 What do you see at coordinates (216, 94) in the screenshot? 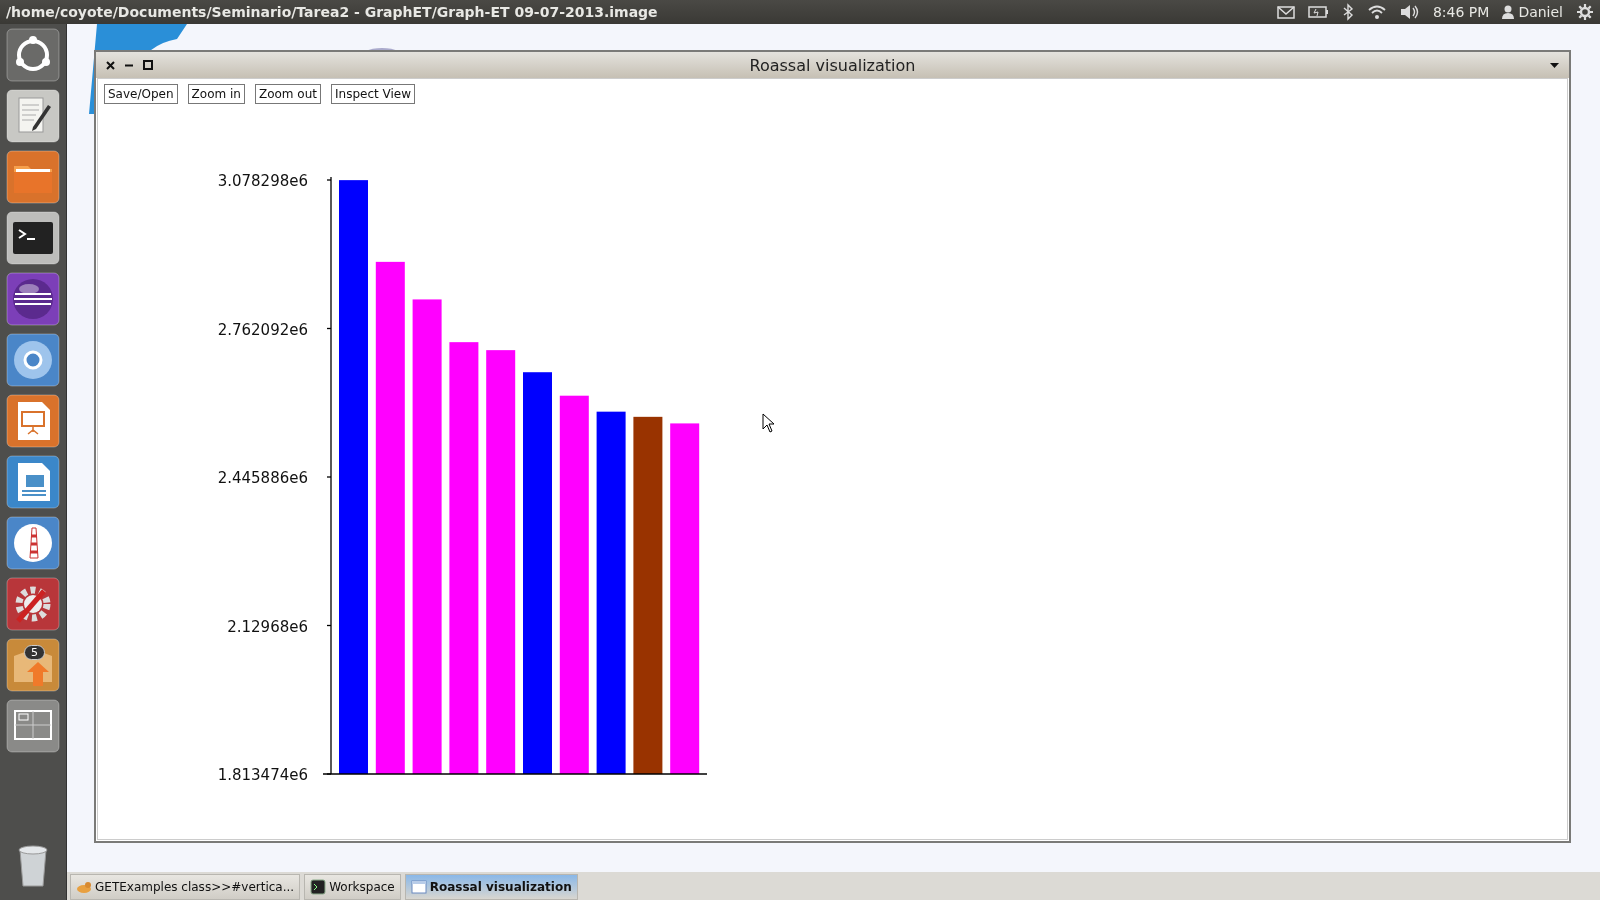
I see `toolbar-button: Zoom in` at bounding box center [216, 94].